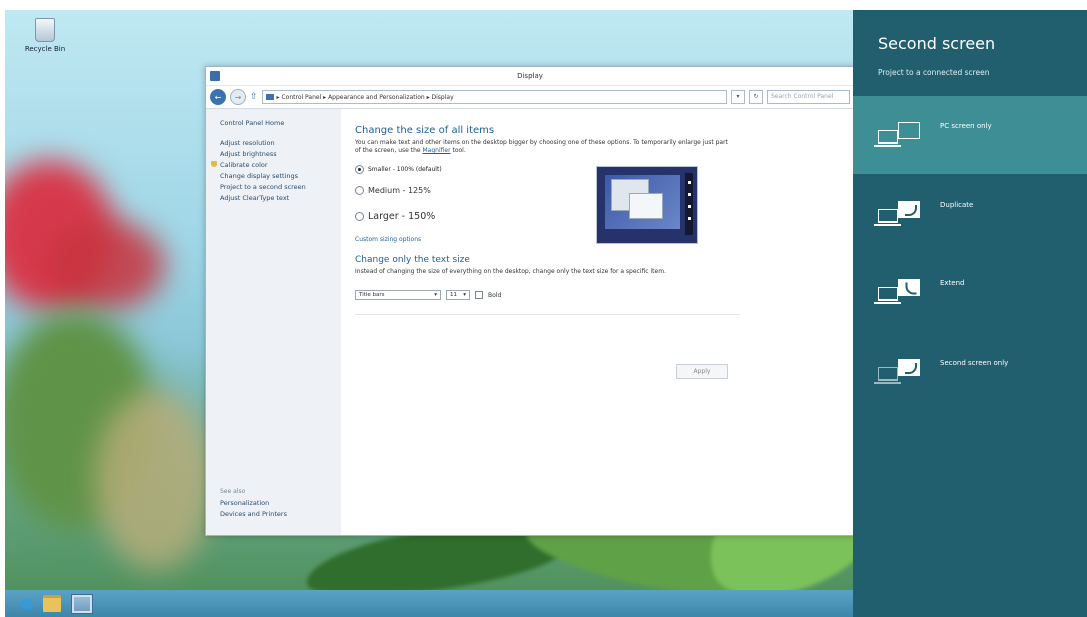 The image size is (1087, 617). Describe the element at coordinates (952, 283) in the screenshot. I see `option-extend-label: Extend` at that location.